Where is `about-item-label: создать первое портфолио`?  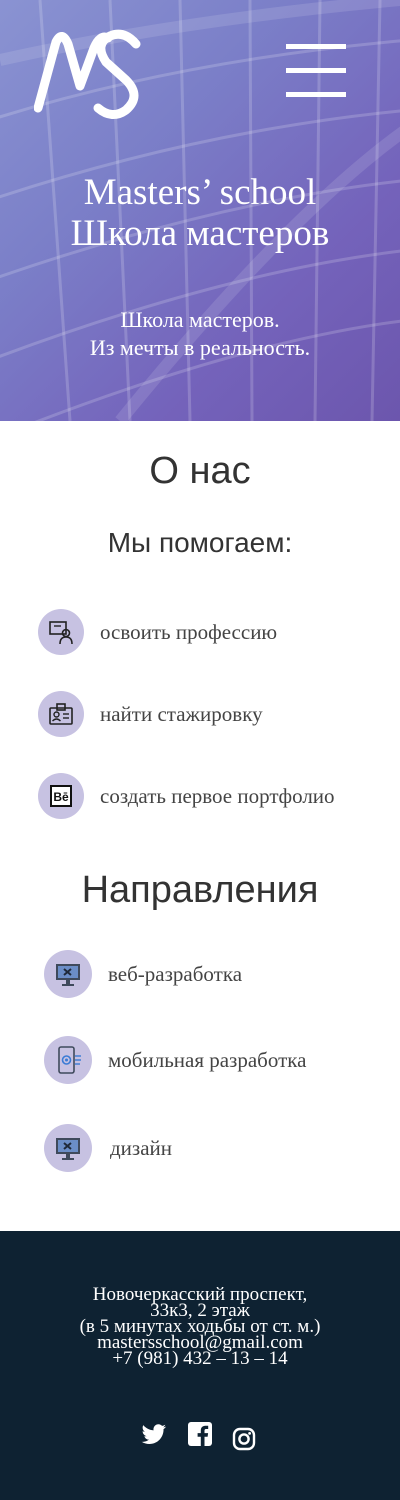
about-item-label: создать первое портфолио is located at coordinates (217, 795).